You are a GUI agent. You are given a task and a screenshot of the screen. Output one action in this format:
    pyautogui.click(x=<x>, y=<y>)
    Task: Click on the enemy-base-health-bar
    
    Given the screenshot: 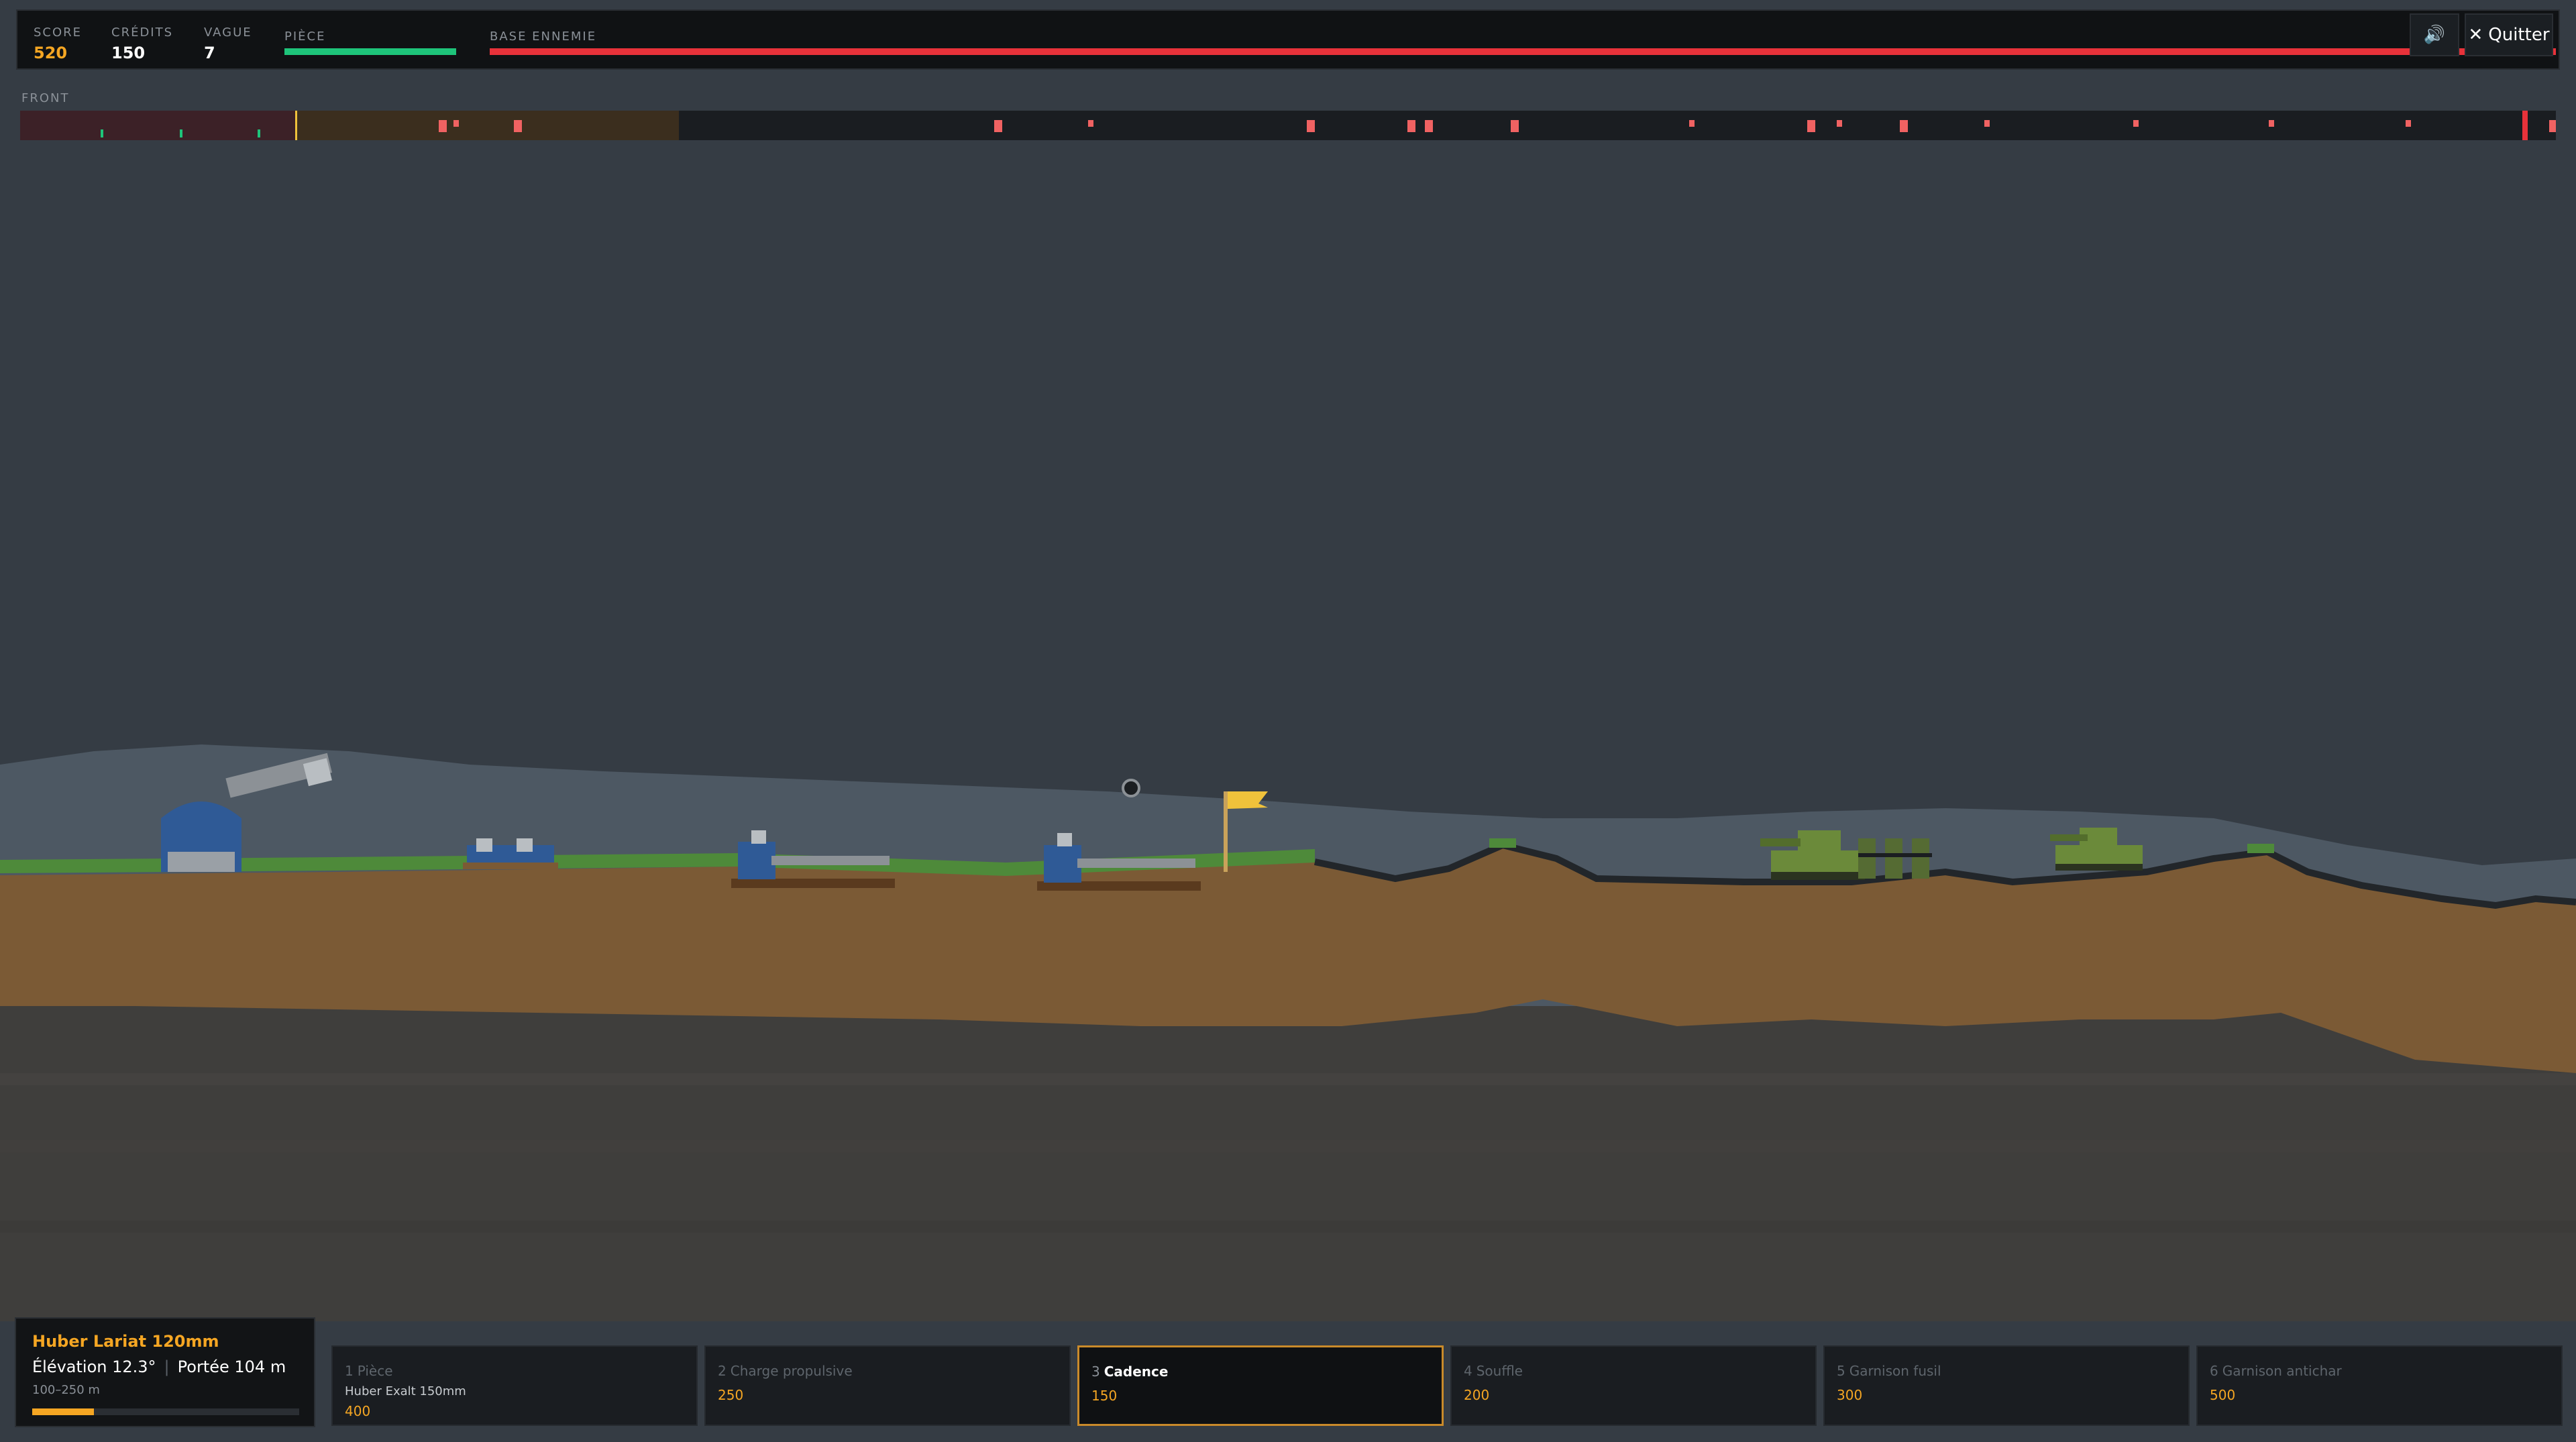 What is the action you would take?
    pyautogui.click(x=1523, y=51)
    